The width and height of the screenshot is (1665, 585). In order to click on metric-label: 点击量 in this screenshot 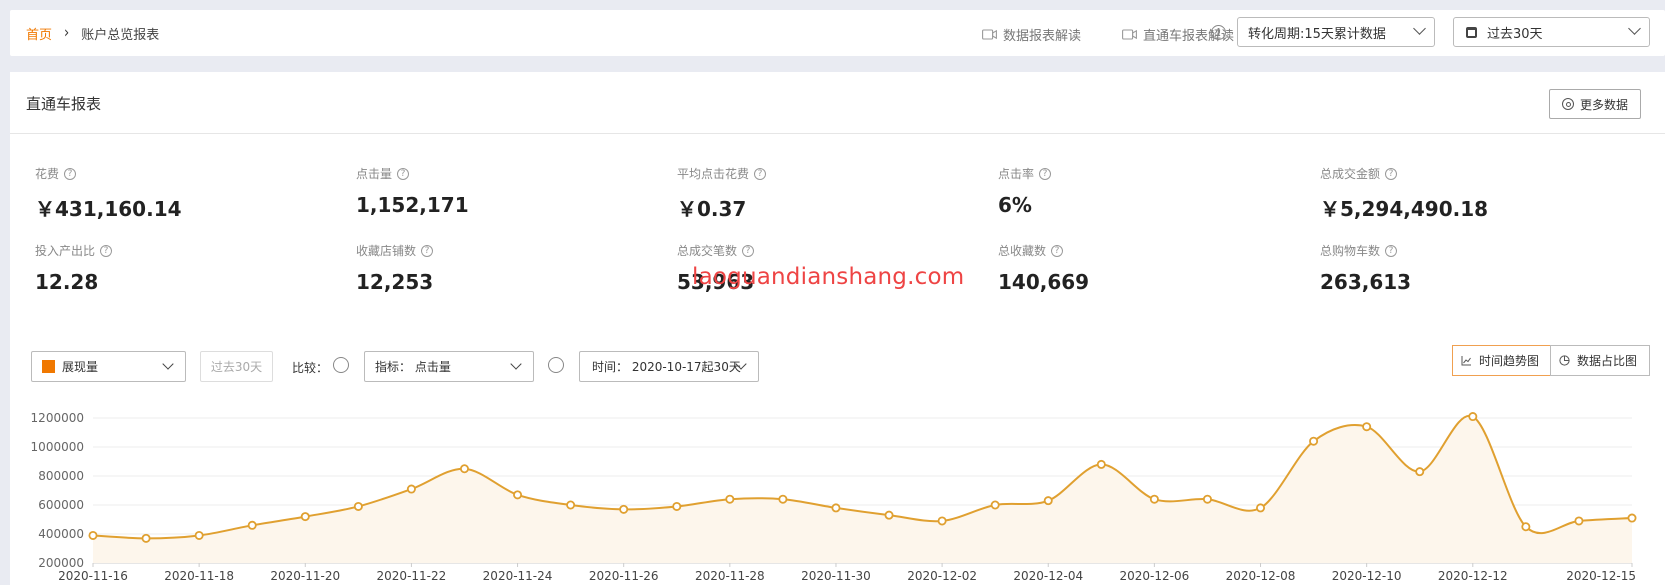, I will do `click(374, 174)`.